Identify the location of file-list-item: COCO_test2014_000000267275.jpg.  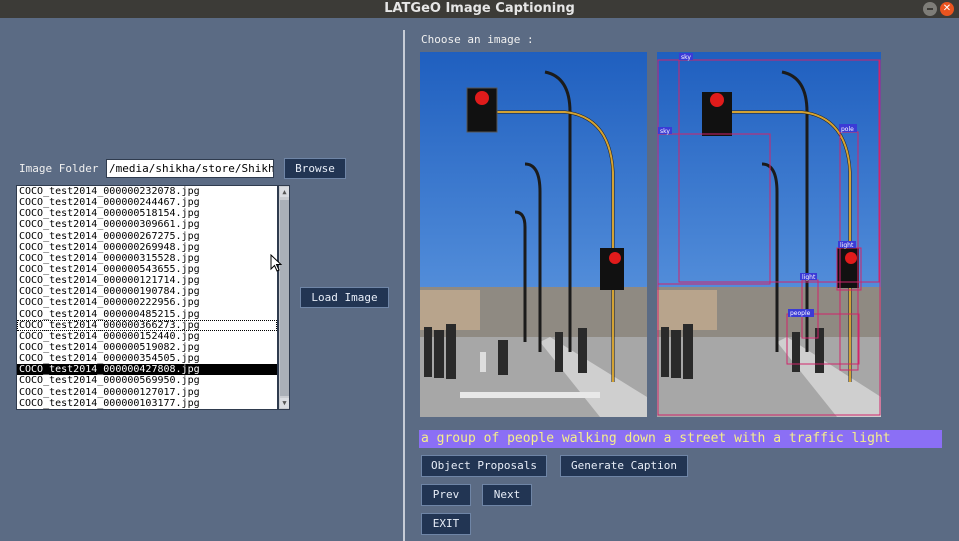
(147, 236).